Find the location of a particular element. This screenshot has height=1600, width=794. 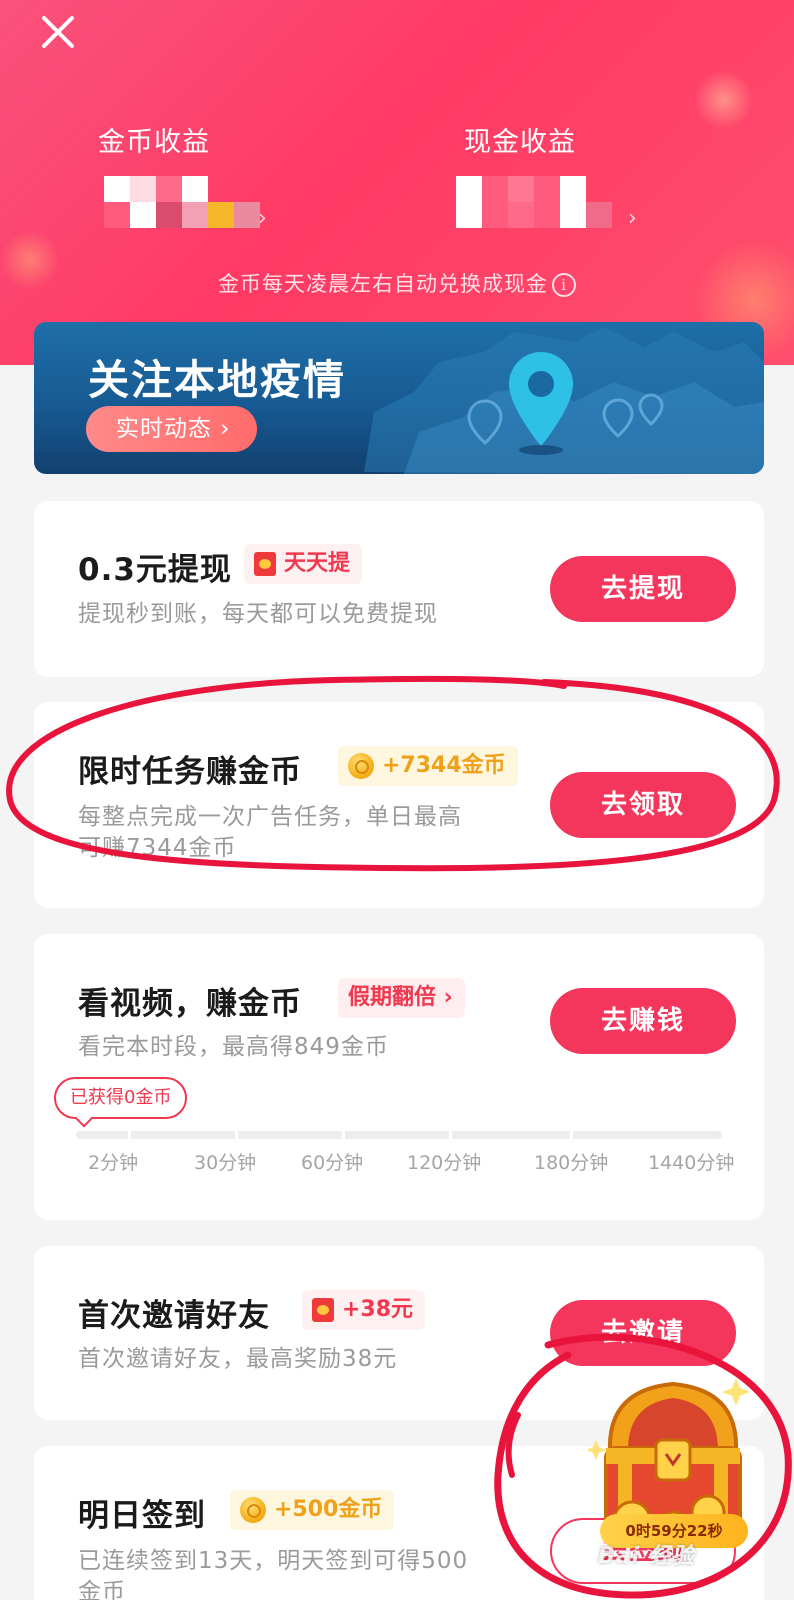

task-tag-label: 假期翻倍 › is located at coordinates (400, 997).